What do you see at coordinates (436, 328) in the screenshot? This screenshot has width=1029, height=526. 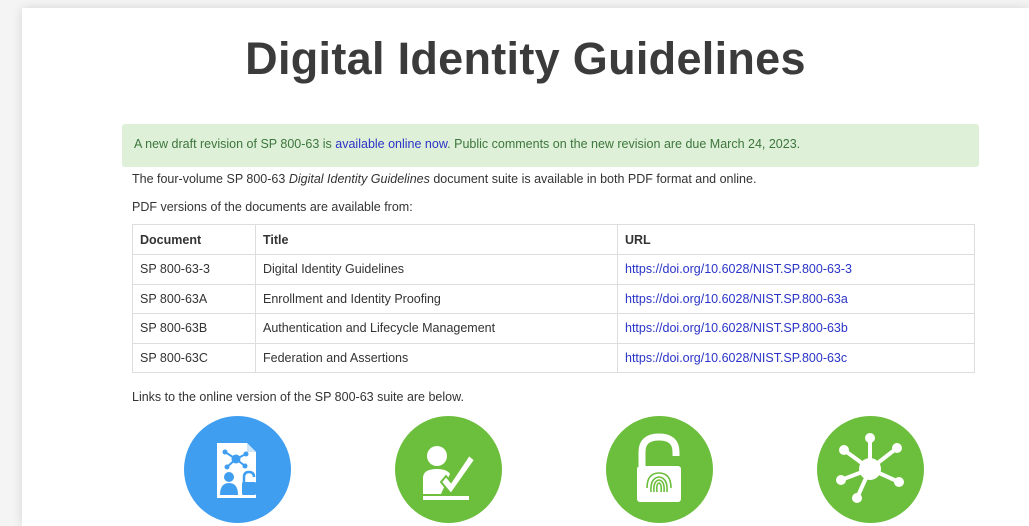 I see `cell-title: Authentication and Lifecycle Management` at bounding box center [436, 328].